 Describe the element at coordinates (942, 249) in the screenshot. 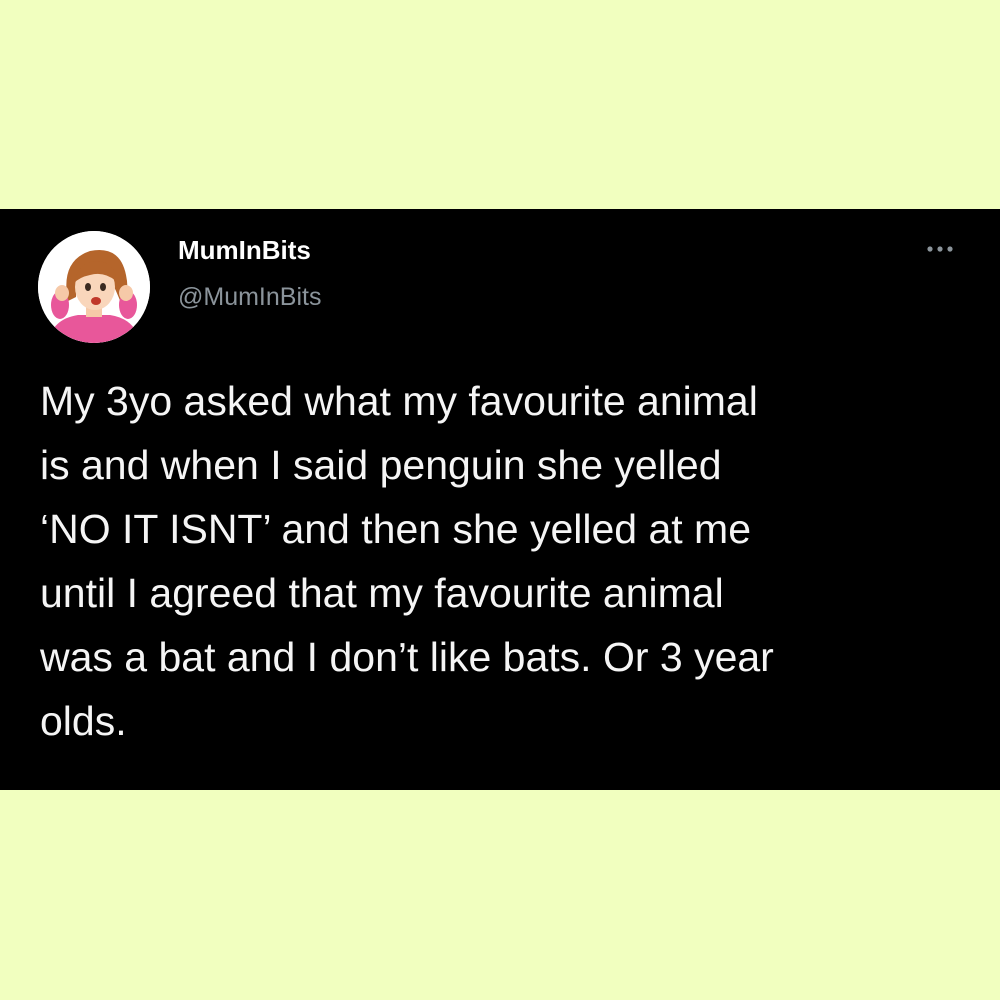

I see `more-dots-icon` at that location.